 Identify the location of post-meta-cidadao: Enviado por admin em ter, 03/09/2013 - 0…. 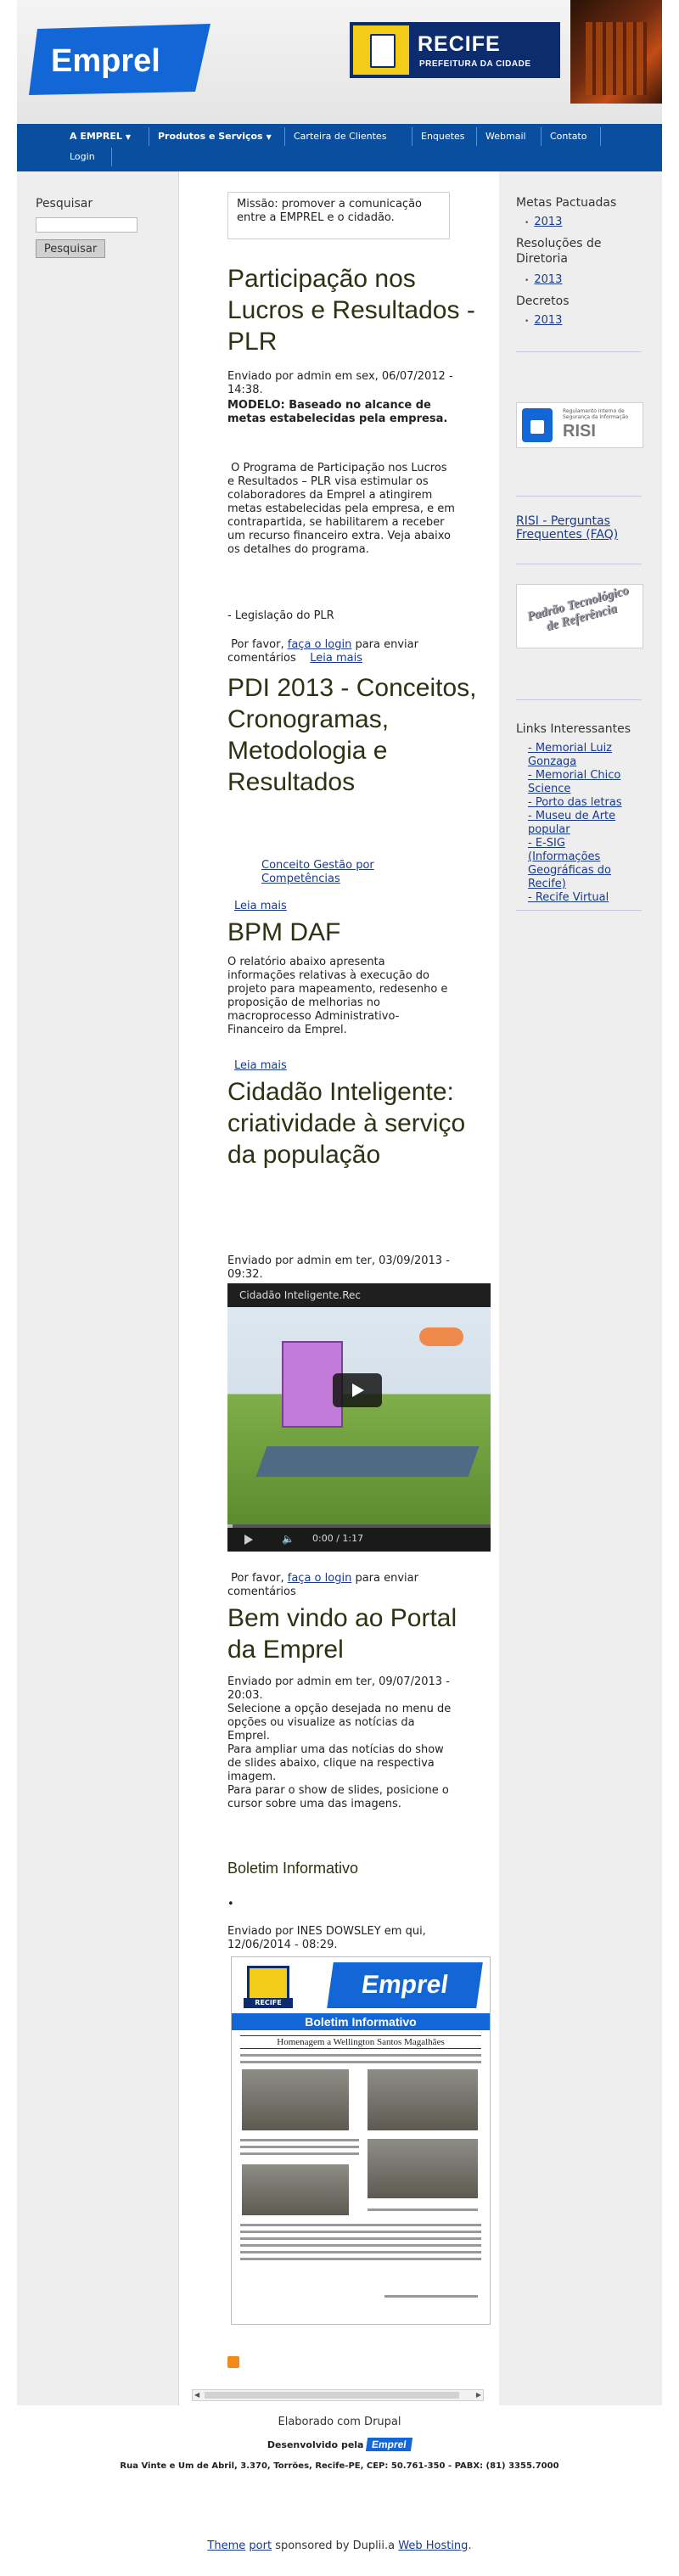
(338, 1267).